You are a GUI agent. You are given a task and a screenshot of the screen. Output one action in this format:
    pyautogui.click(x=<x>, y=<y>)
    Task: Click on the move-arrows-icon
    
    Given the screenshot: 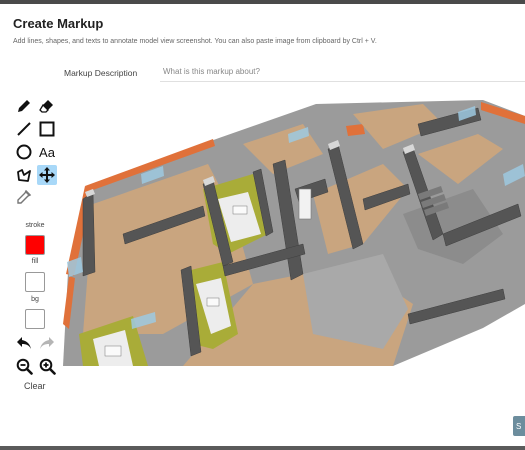 What is the action you would take?
    pyautogui.click(x=47, y=175)
    